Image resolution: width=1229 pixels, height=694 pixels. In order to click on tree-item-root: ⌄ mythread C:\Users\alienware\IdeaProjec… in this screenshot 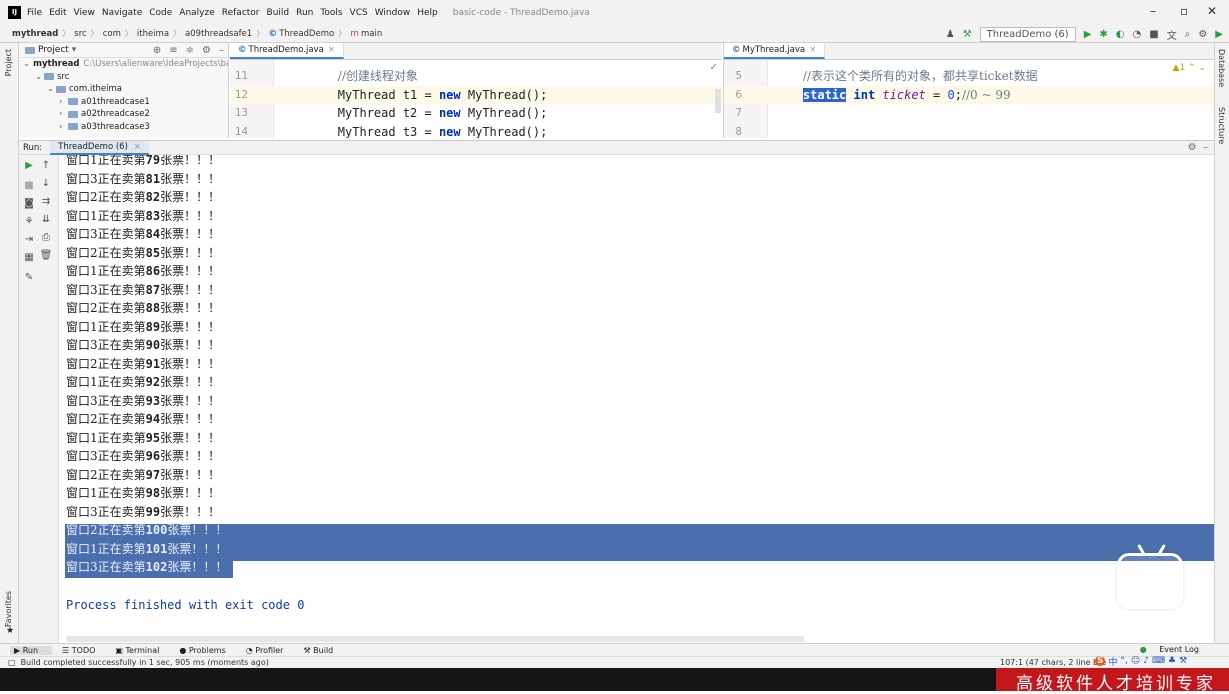, I will do `click(123, 64)`.